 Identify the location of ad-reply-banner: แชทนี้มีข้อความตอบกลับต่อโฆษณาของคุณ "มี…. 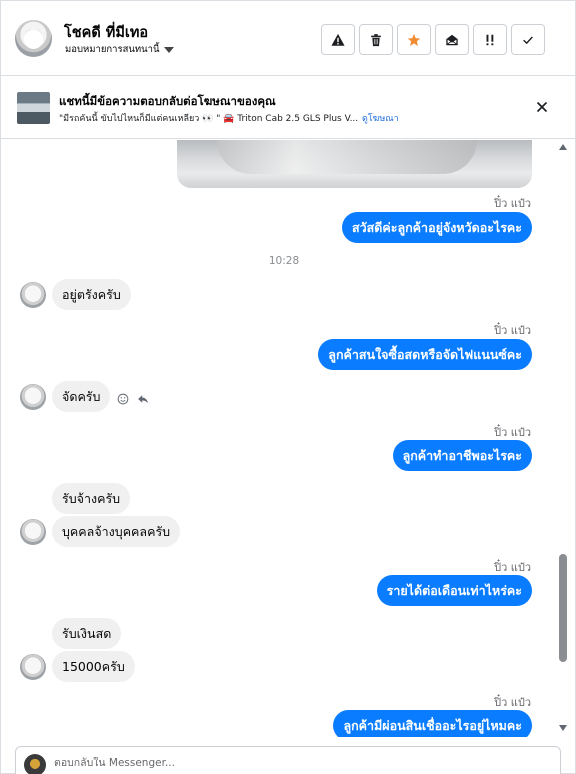
(288, 107).